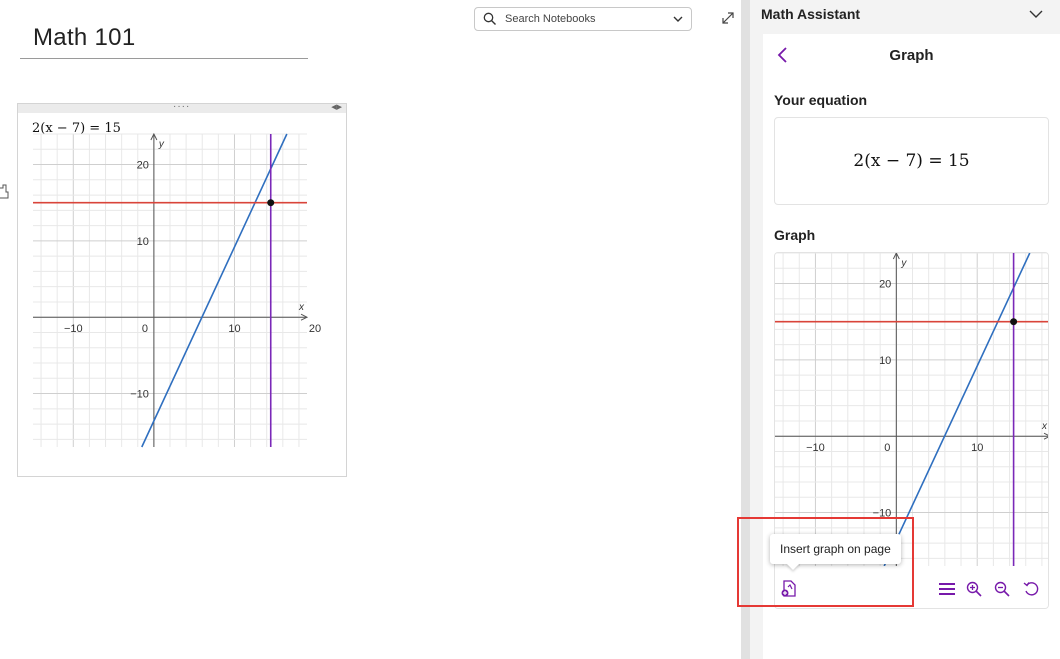 The height and width of the screenshot is (659, 1060). Describe the element at coordinates (825, 562) in the screenshot. I see `highlight-box` at that location.